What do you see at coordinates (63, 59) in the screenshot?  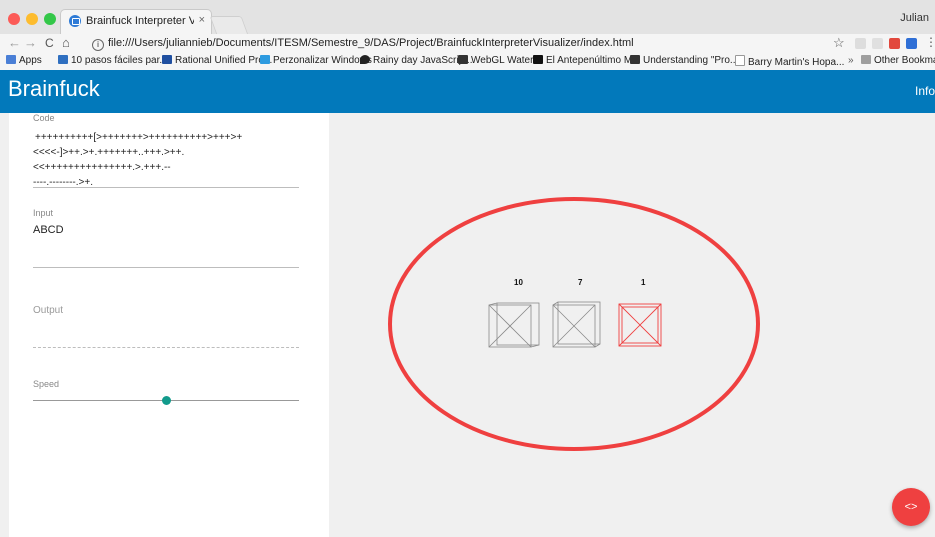 I see `bookmark-favicon-icon` at bounding box center [63, 59].